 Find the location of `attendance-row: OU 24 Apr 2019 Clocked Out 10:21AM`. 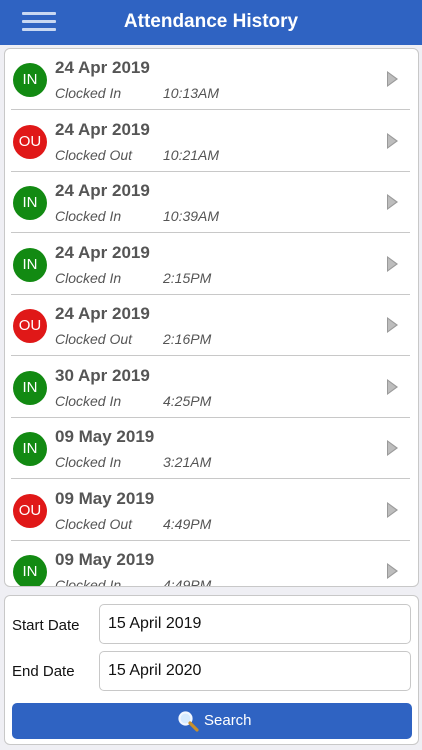

attendance-row: OU 24 Apr 2019 Clocked Out 10:21AM is located at coordinates (211, 141).